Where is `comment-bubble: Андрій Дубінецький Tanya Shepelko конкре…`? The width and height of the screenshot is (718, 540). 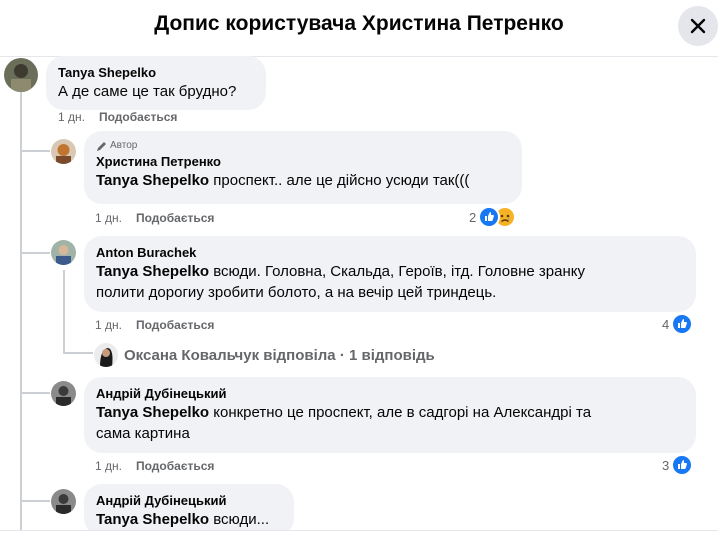 comment-bubble: Андрій Дубінецький Tanya Shepelko конкре… is located at coordinates (390, 415).